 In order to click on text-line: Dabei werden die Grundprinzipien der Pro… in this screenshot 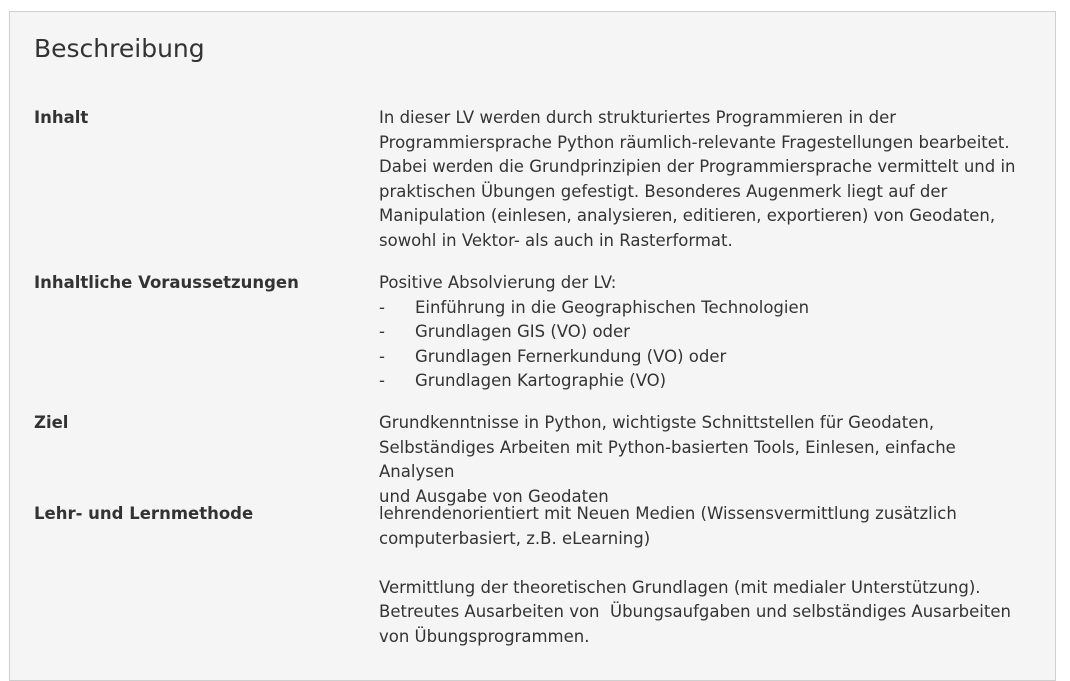, I will do `click(697, 166)`.